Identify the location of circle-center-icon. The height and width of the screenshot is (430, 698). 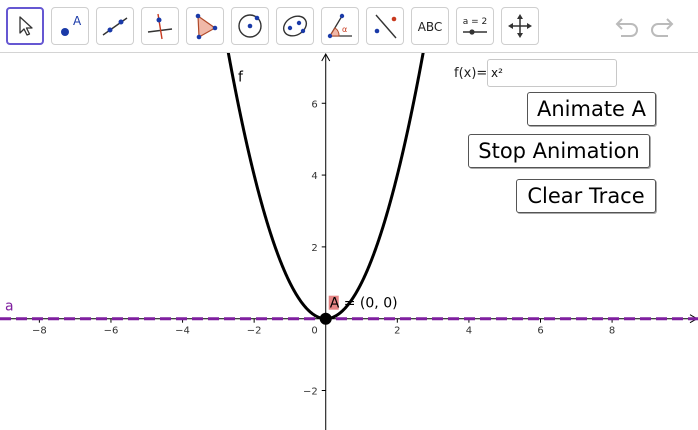
(250, 26).